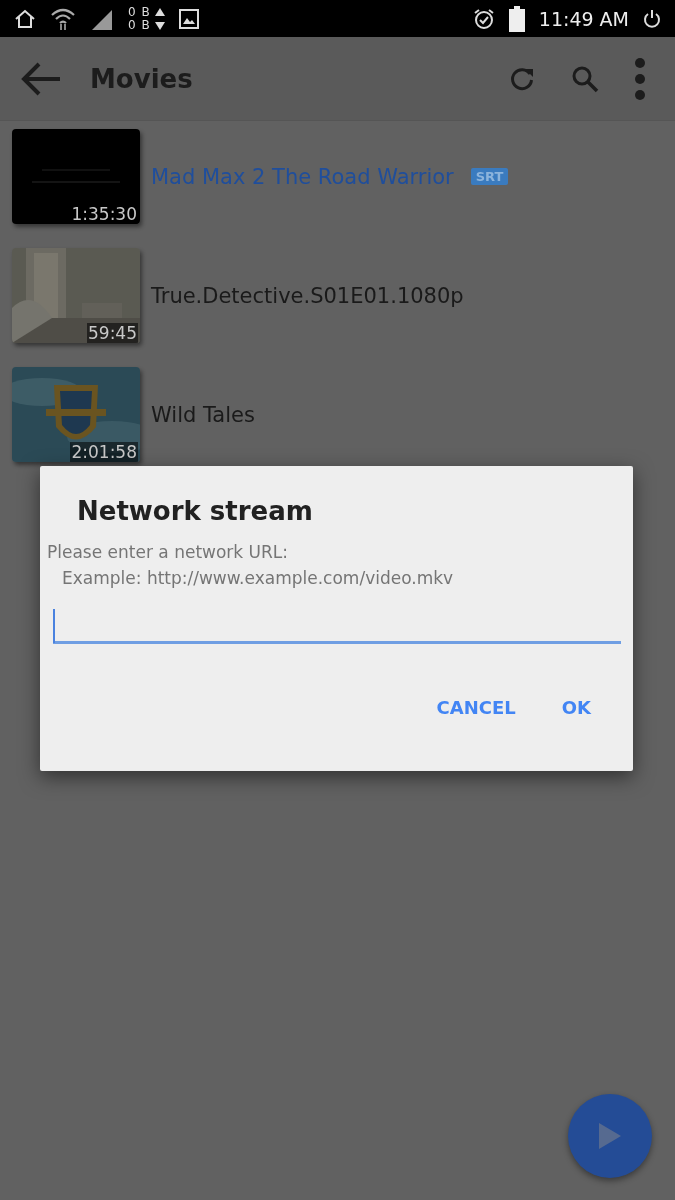 Image resolution: width=675 pixels, height=1200 pixels. What do you see at coordinates (25, 18) in the screenshot?
I see `home-icon` at bounding box center [25, 18].